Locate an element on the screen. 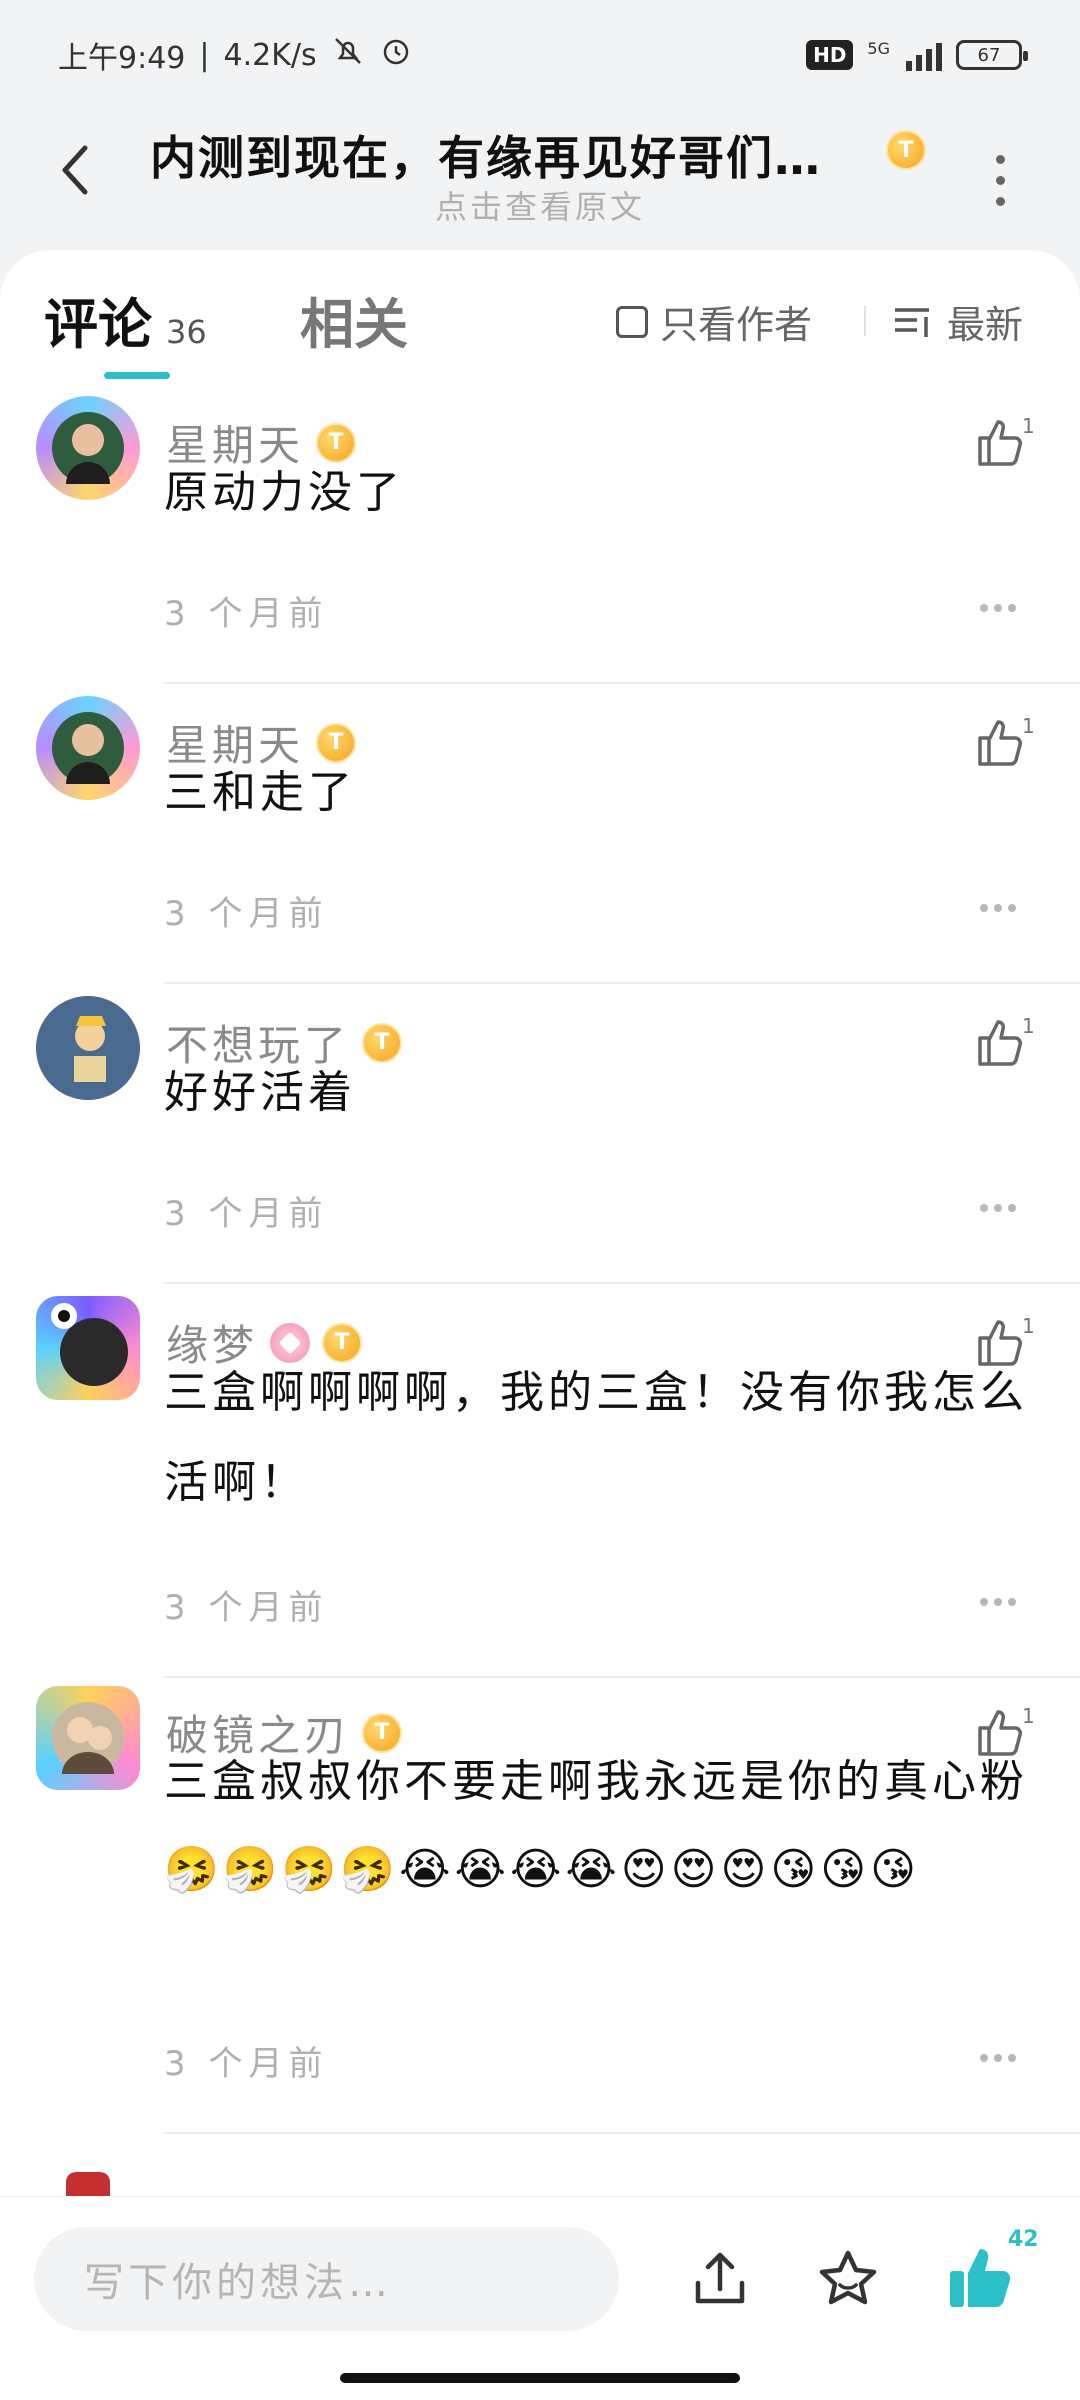 The height and width of the screenshot is (2400, 1080). home-indicator is located at coordinates (540, 2378).